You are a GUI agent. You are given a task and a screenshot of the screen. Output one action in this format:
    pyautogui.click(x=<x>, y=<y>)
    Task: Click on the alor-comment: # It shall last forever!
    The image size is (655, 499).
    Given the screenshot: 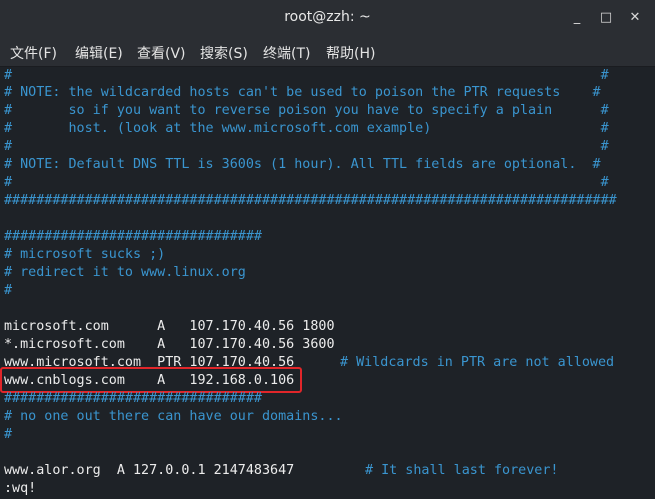 What is the action you would take?
    pyautogui.click(x=462, y=470)
    